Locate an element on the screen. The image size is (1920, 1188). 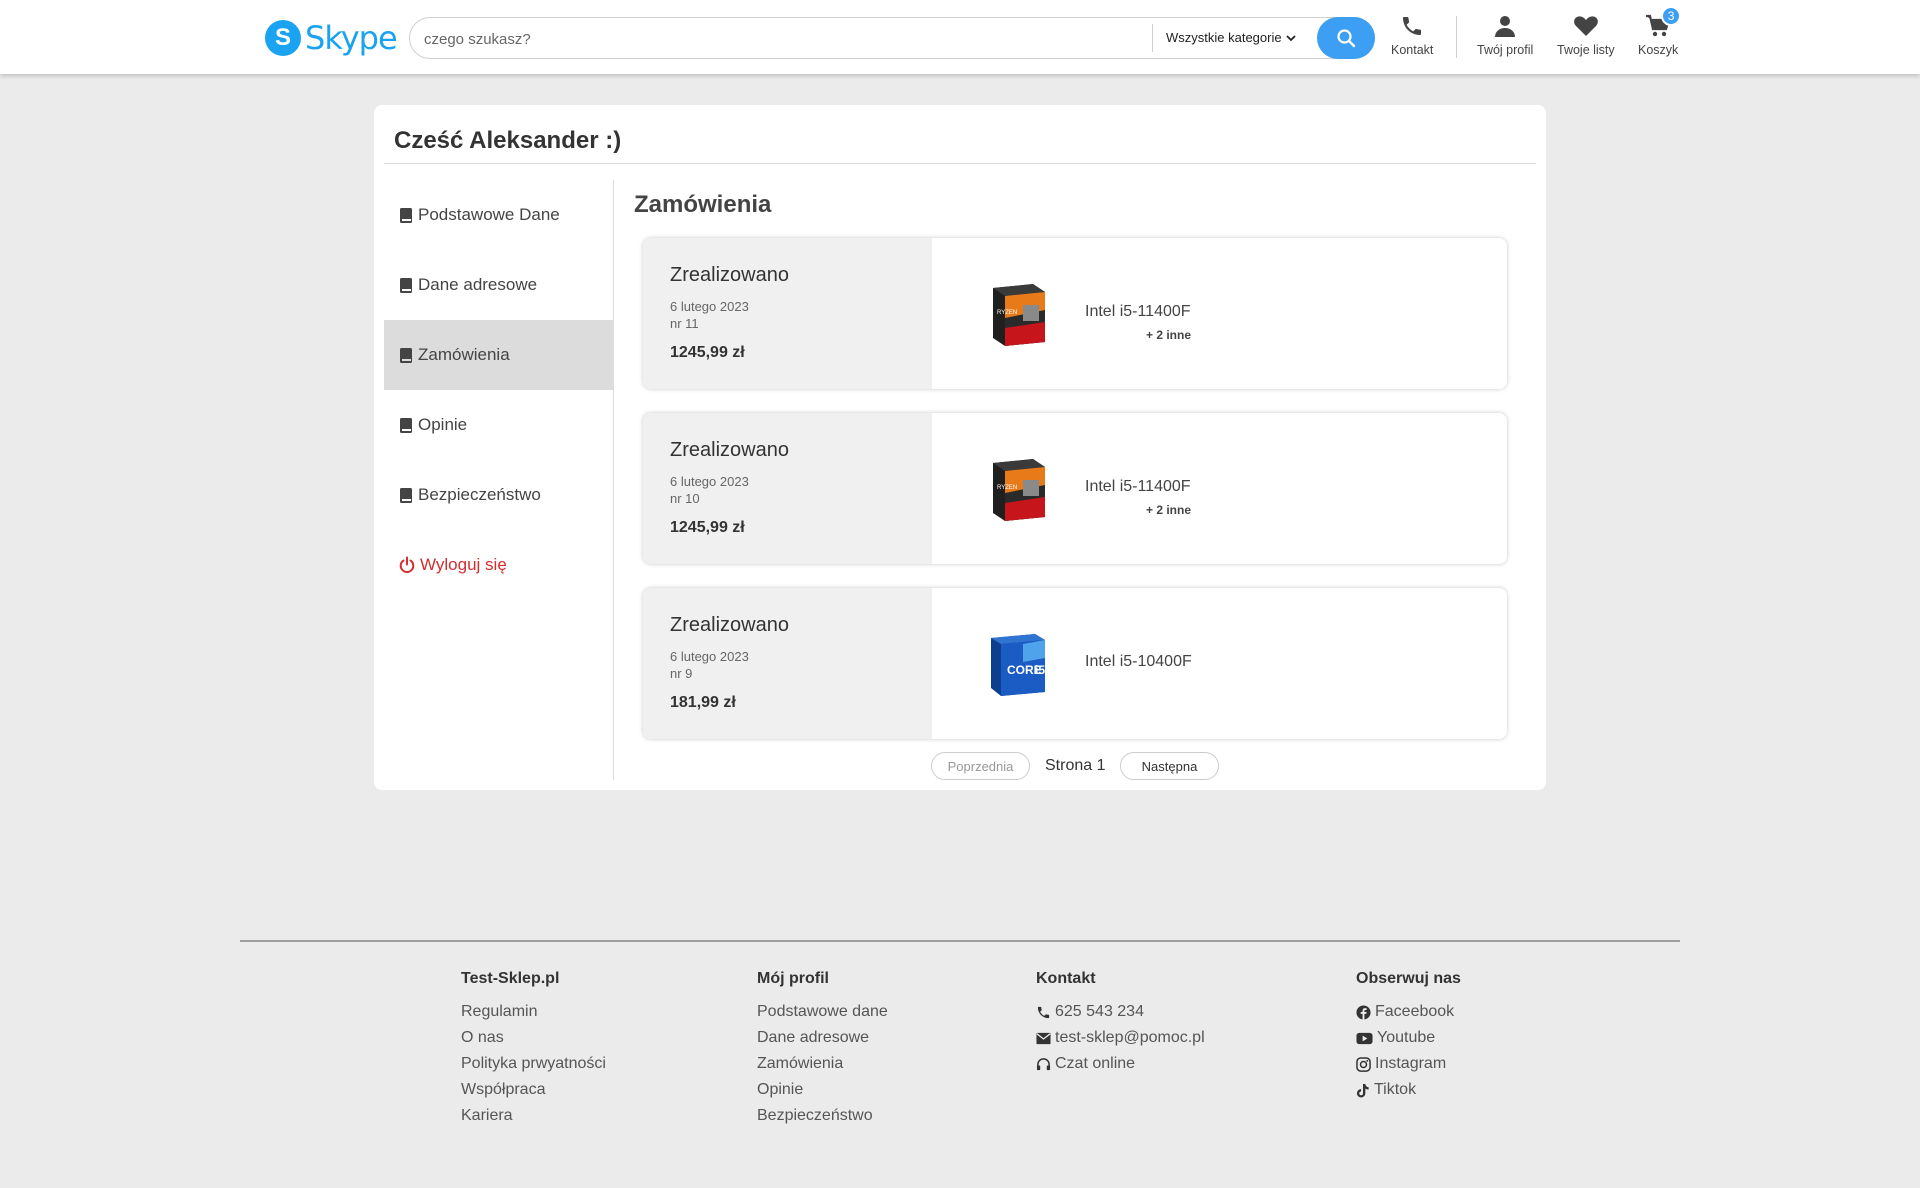
contact-button: Kontakt is located at coordinates (1412, 35).